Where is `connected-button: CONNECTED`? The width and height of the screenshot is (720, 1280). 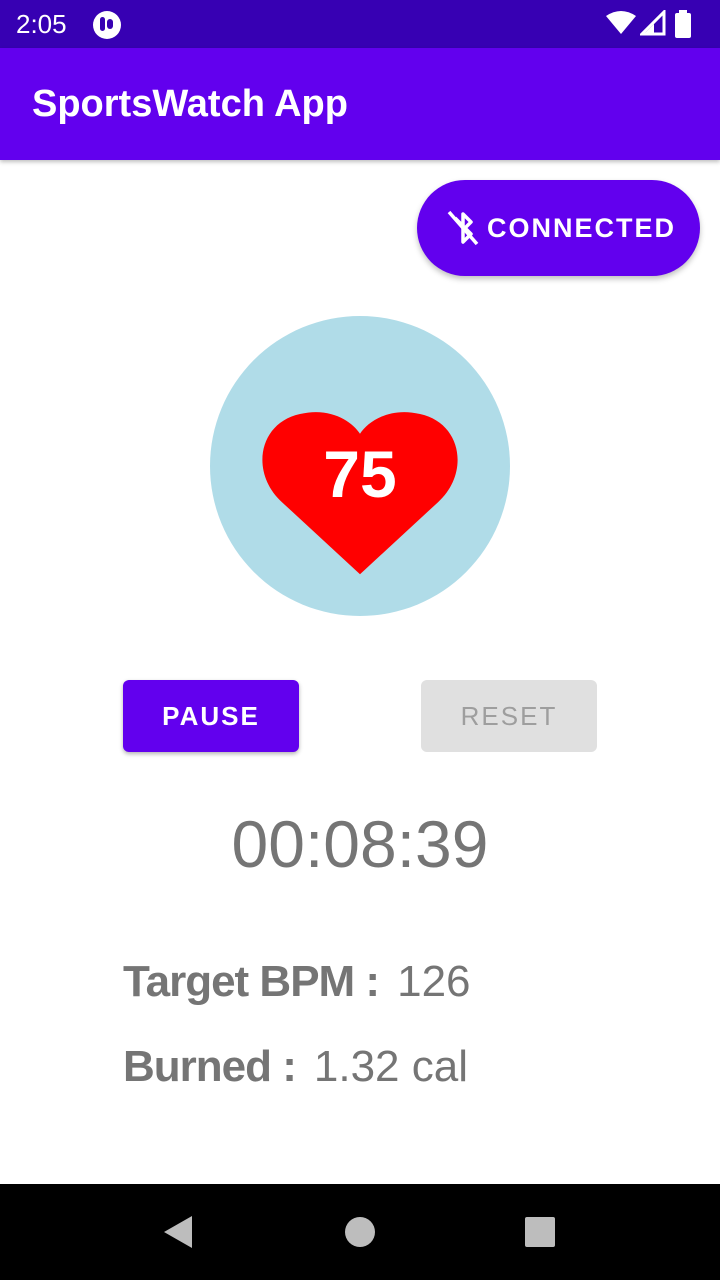
connected-button: CONNECTED is located at coordinates (558, 228).